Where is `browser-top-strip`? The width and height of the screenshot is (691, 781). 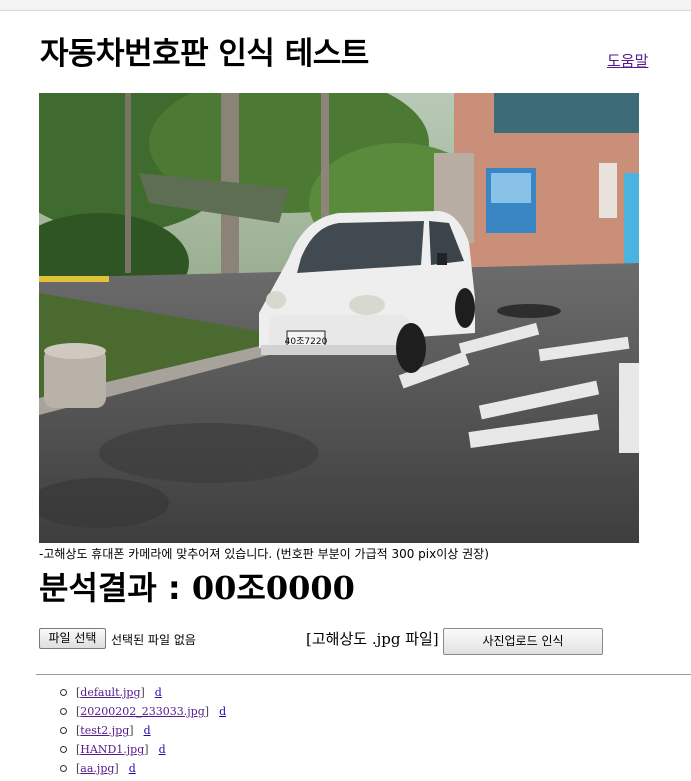
browser-top-strip is located at coordinates (345, 5).